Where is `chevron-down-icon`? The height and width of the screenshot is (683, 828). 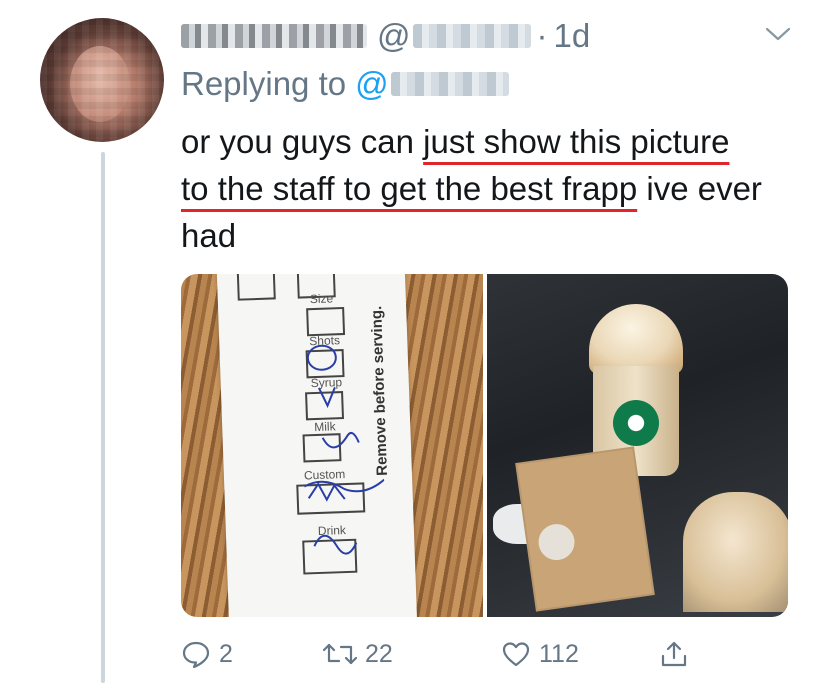 chevron-down-icon is located at coordinates (778, 34).